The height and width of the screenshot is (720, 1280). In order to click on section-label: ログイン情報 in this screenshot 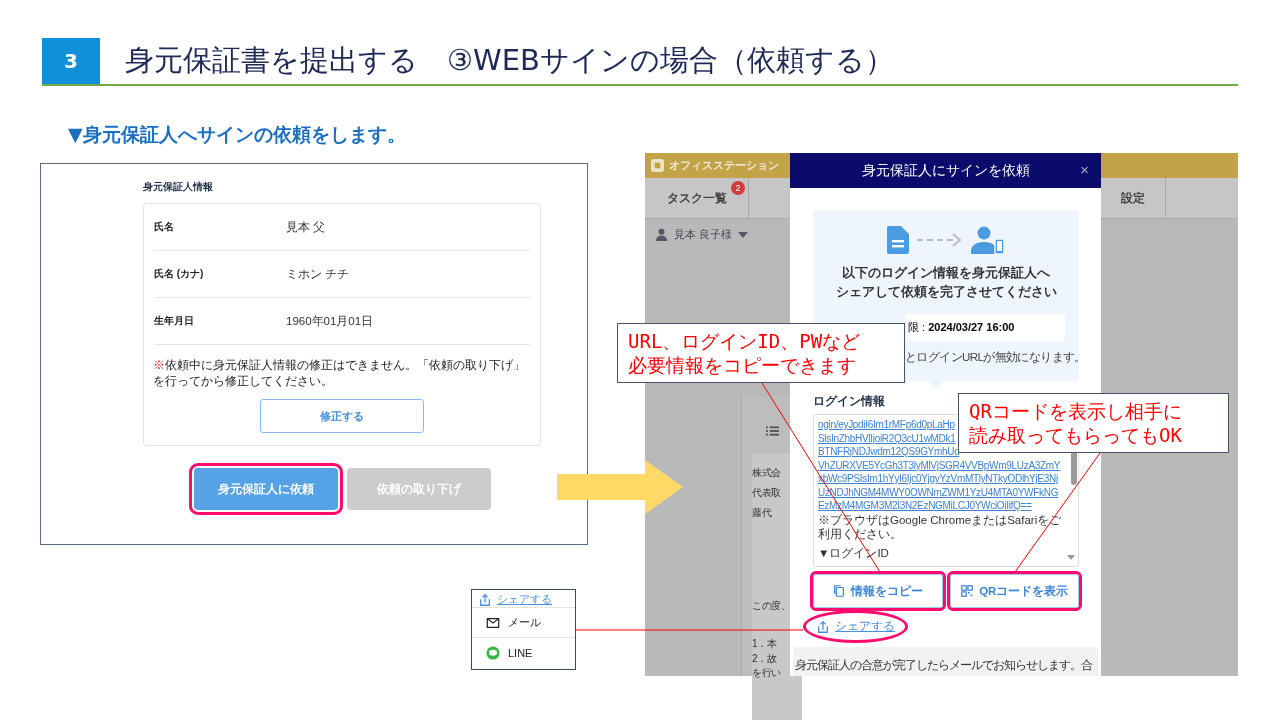, I will do `click(849, 401)`.